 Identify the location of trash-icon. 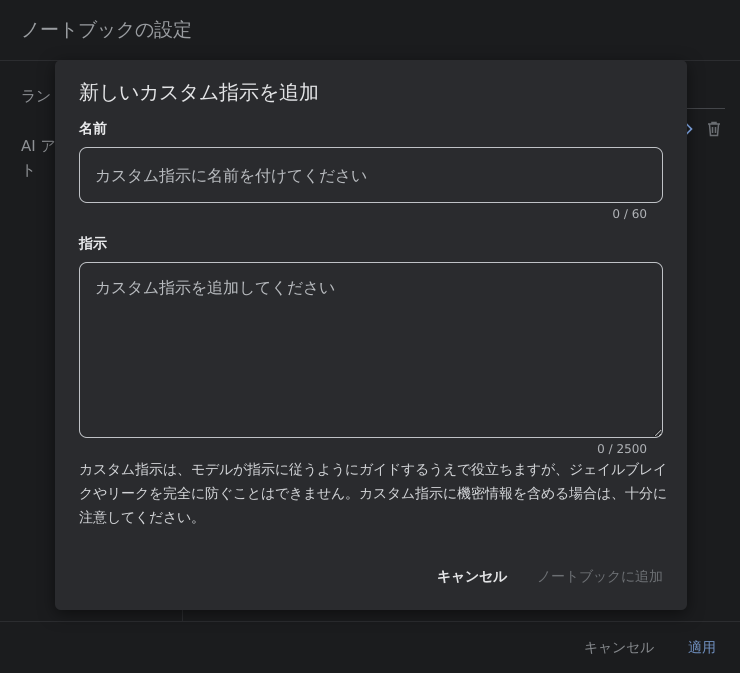
(714, 129).